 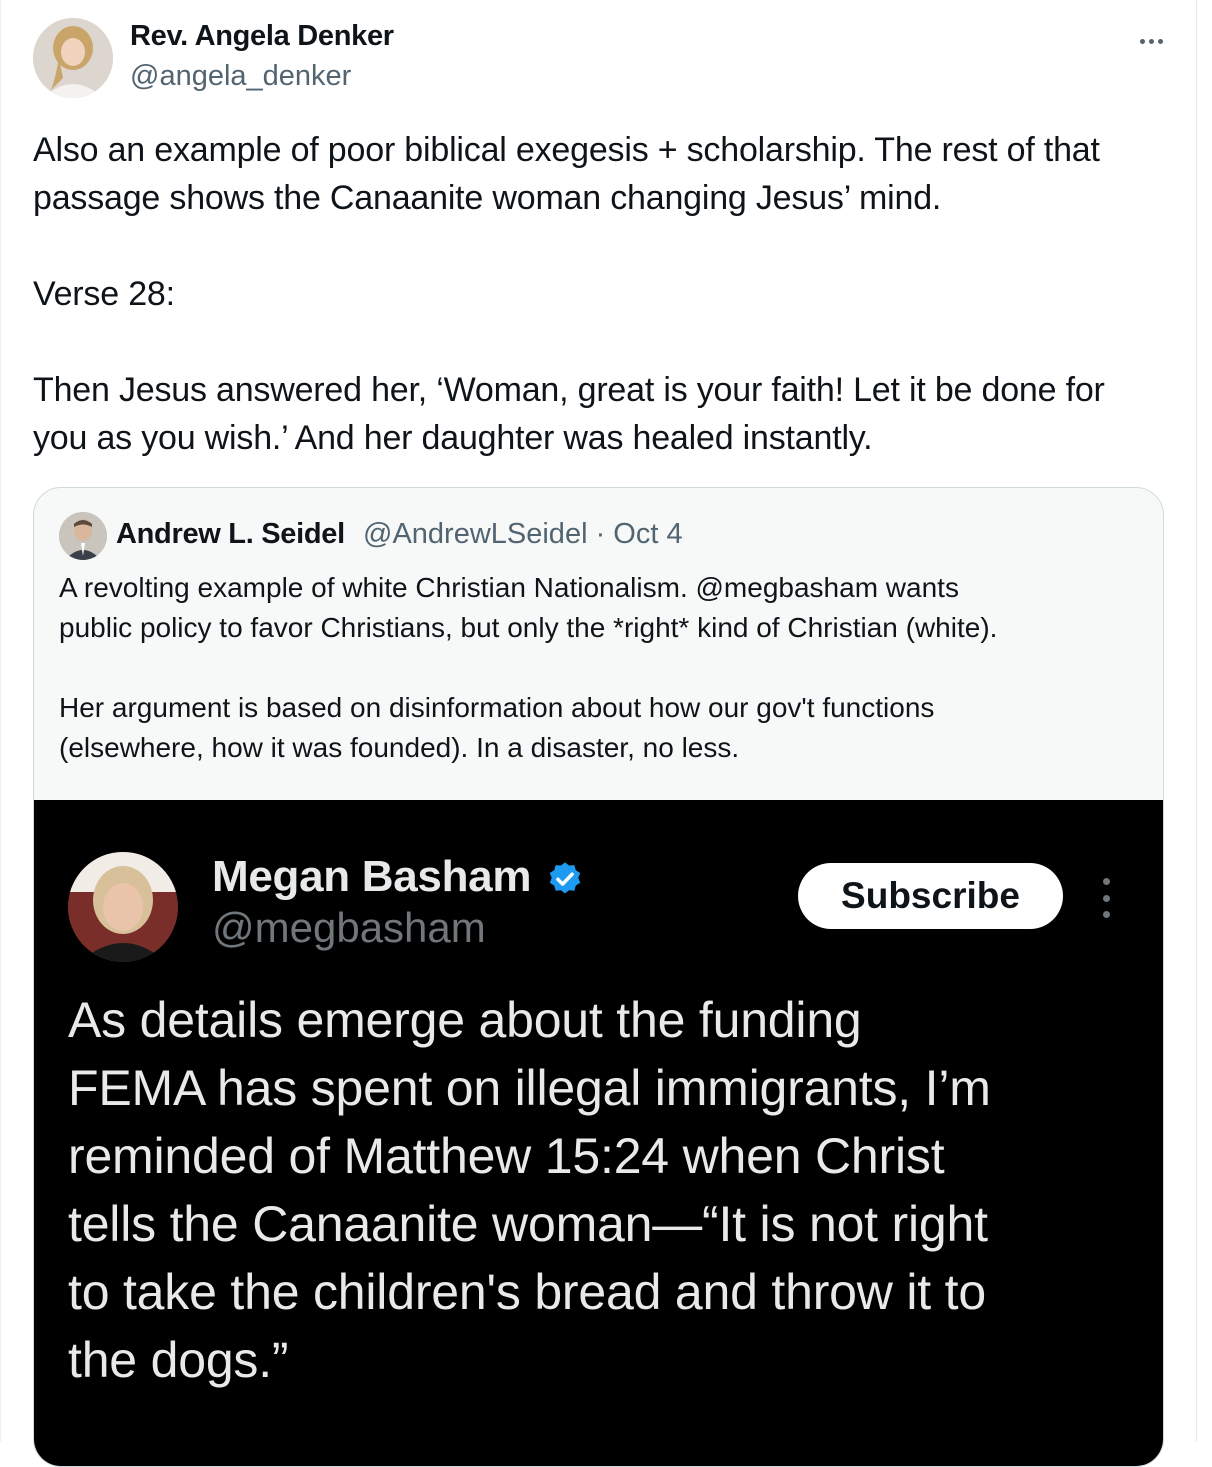 What do you see at coordinates (523, 534) in the screenshot?
I see `quote-author-meta: @AndrewLSeidel · Oct 4` at bounding box center [523, 534].